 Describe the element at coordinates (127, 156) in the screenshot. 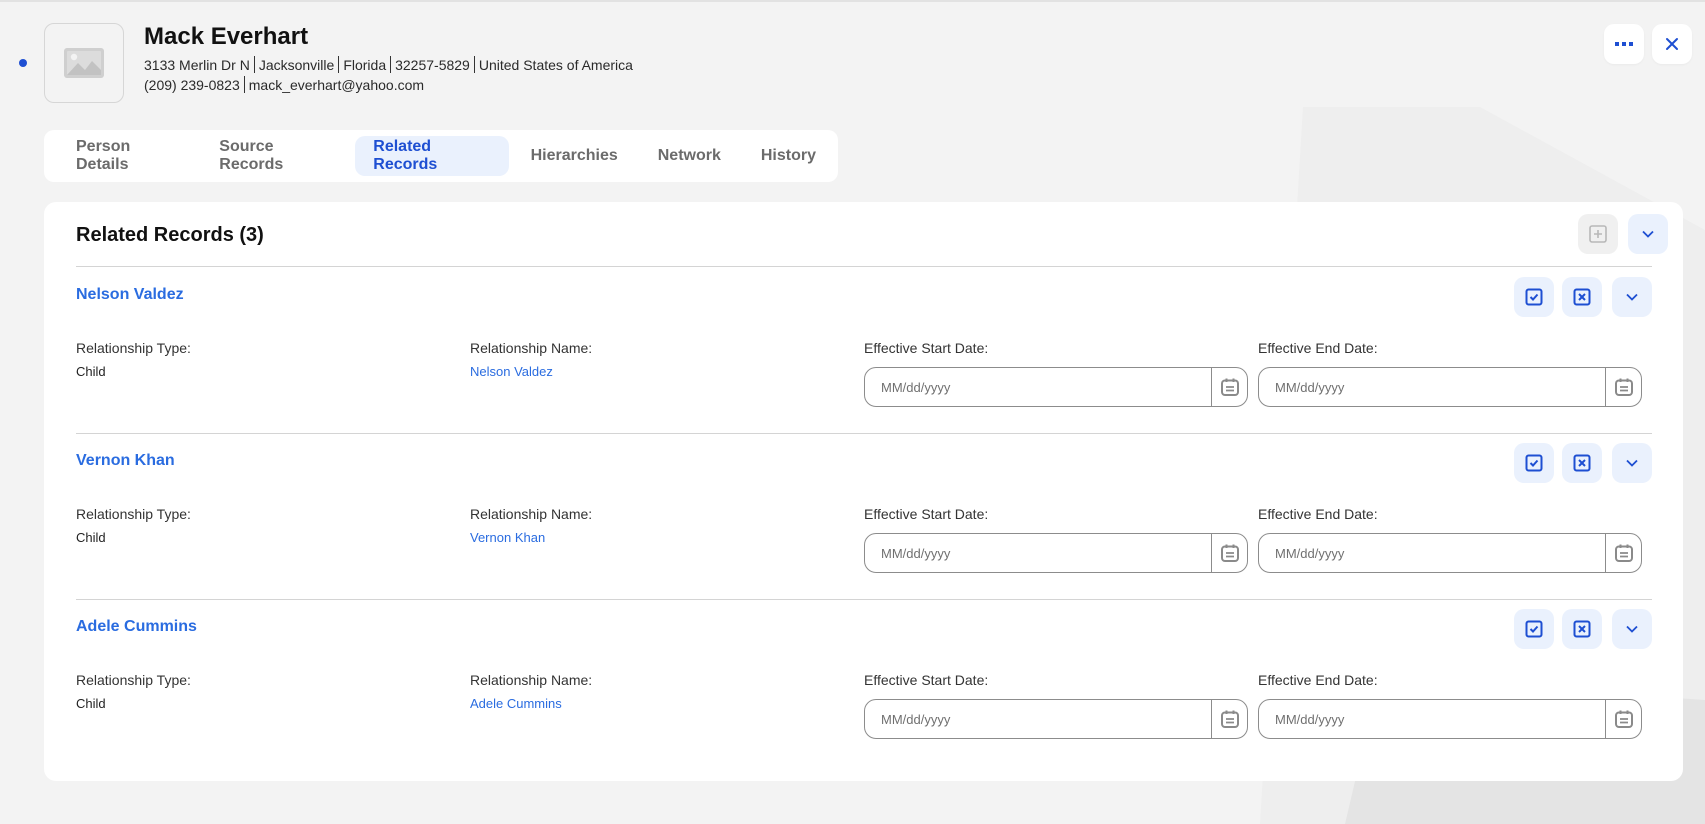

I see `tab-person-details: Person Details` at that location.